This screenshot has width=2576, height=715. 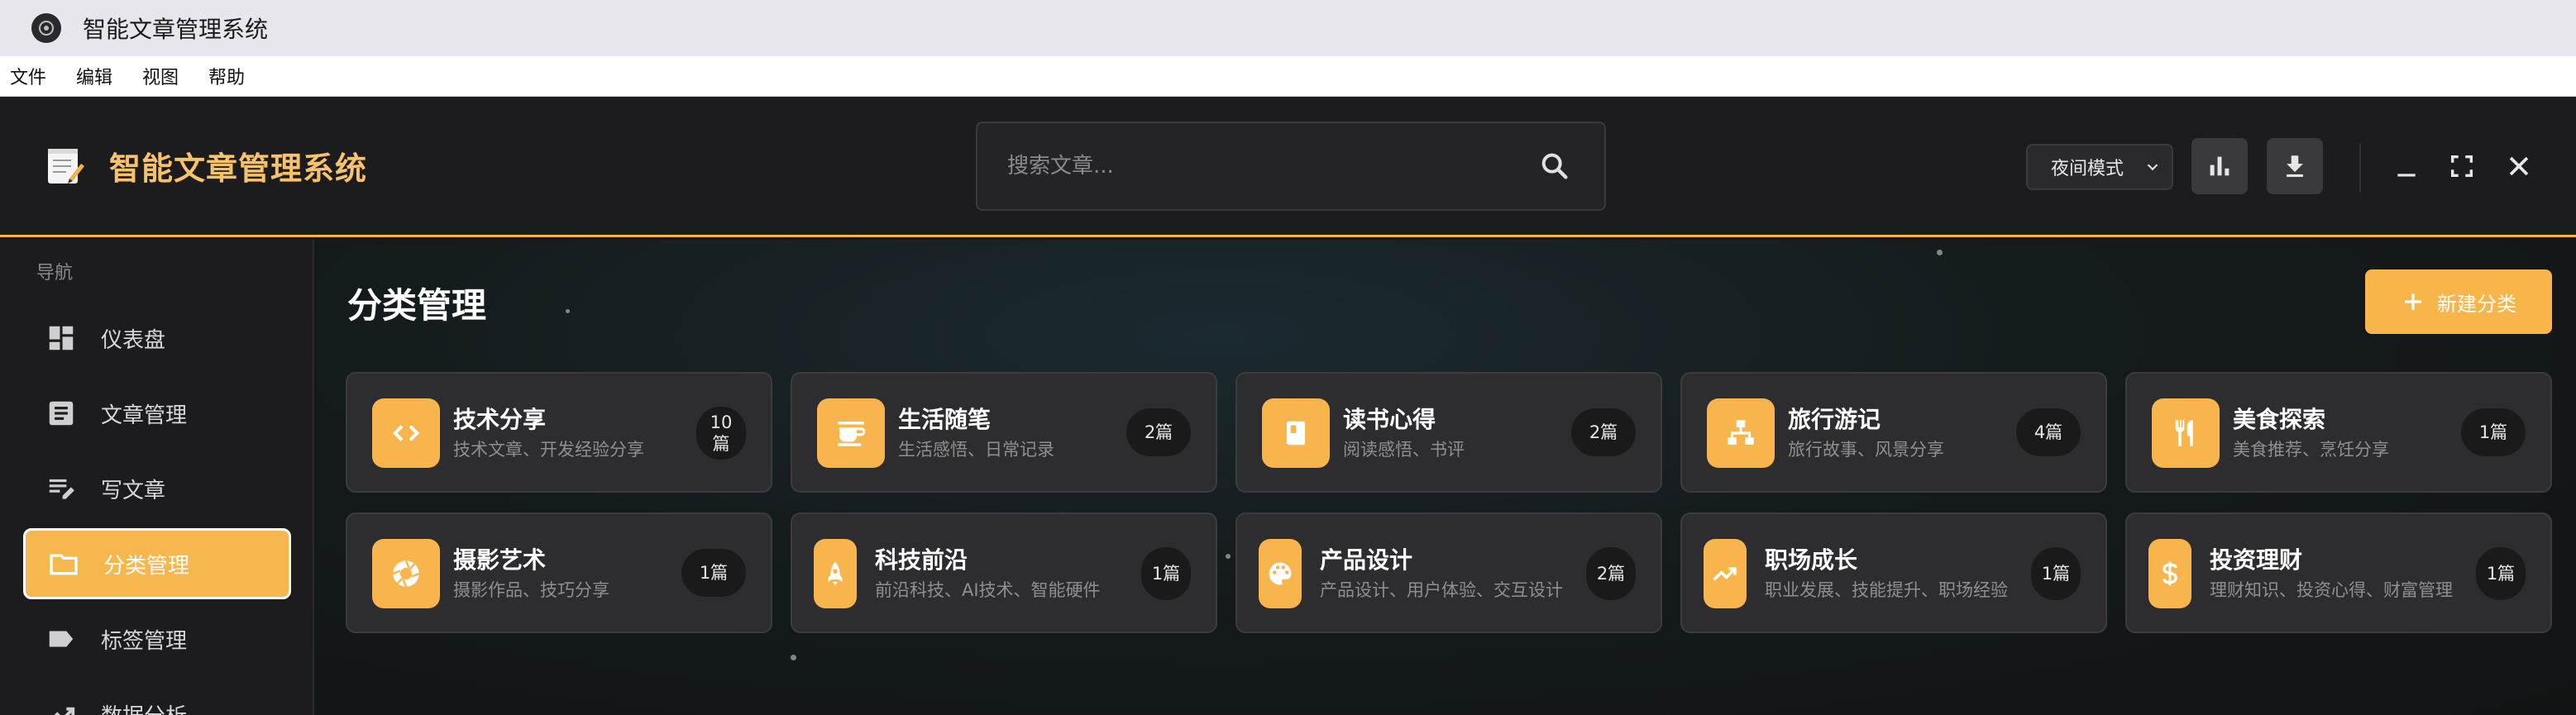 What do you see at coordinates (160, 76) in the screenshot?
I see `menu-view: 视图` at bounding box center [160, 76].